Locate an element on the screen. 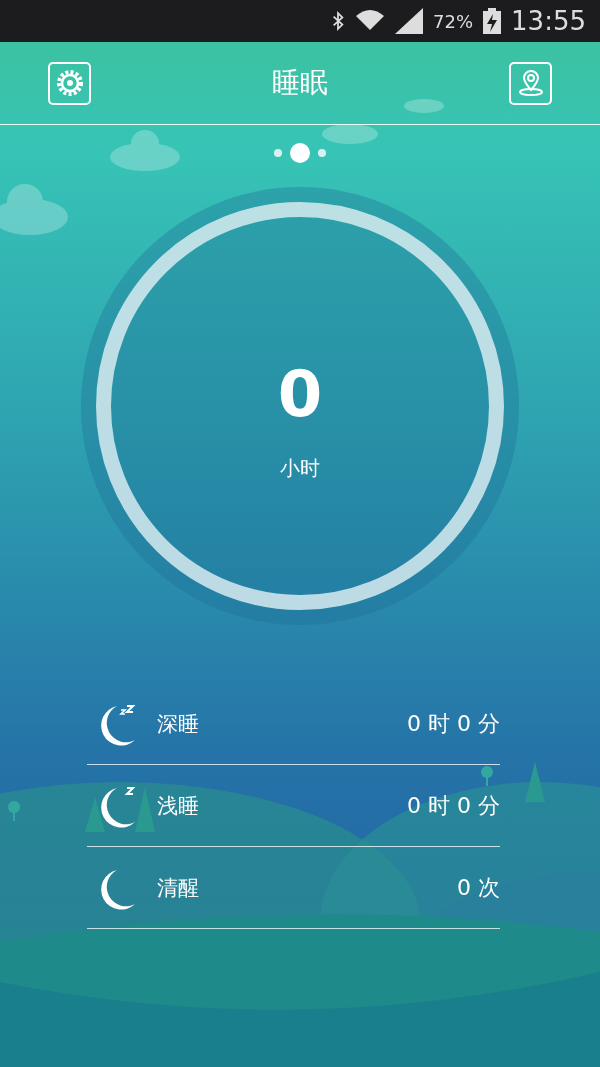  stat-value: 0 次 is located at coordinates (478, 887).